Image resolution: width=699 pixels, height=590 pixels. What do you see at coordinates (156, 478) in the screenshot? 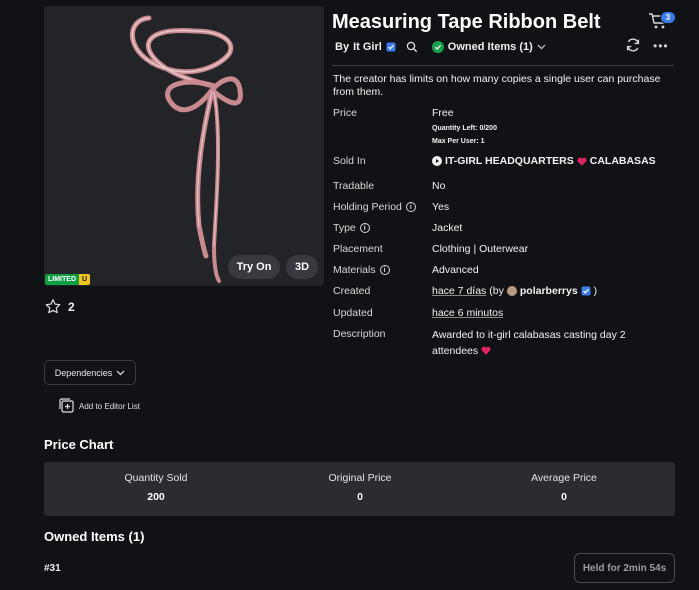
I see `stat-header: Quantity Sold` at bounding box center [156, 478].